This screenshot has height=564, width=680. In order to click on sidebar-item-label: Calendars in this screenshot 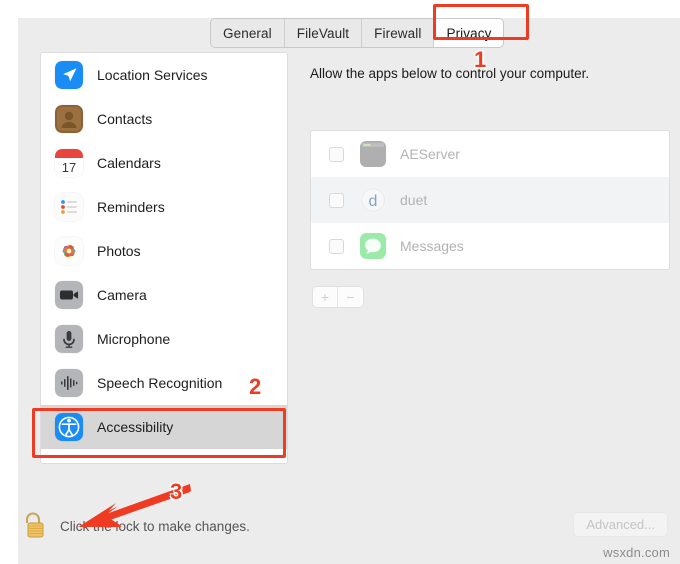, I will do `click(129, 163)`.